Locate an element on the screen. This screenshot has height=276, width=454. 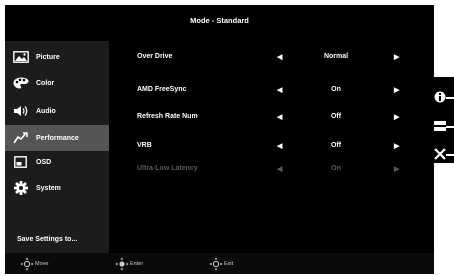
close-icon is located at coordinates (440, 154).